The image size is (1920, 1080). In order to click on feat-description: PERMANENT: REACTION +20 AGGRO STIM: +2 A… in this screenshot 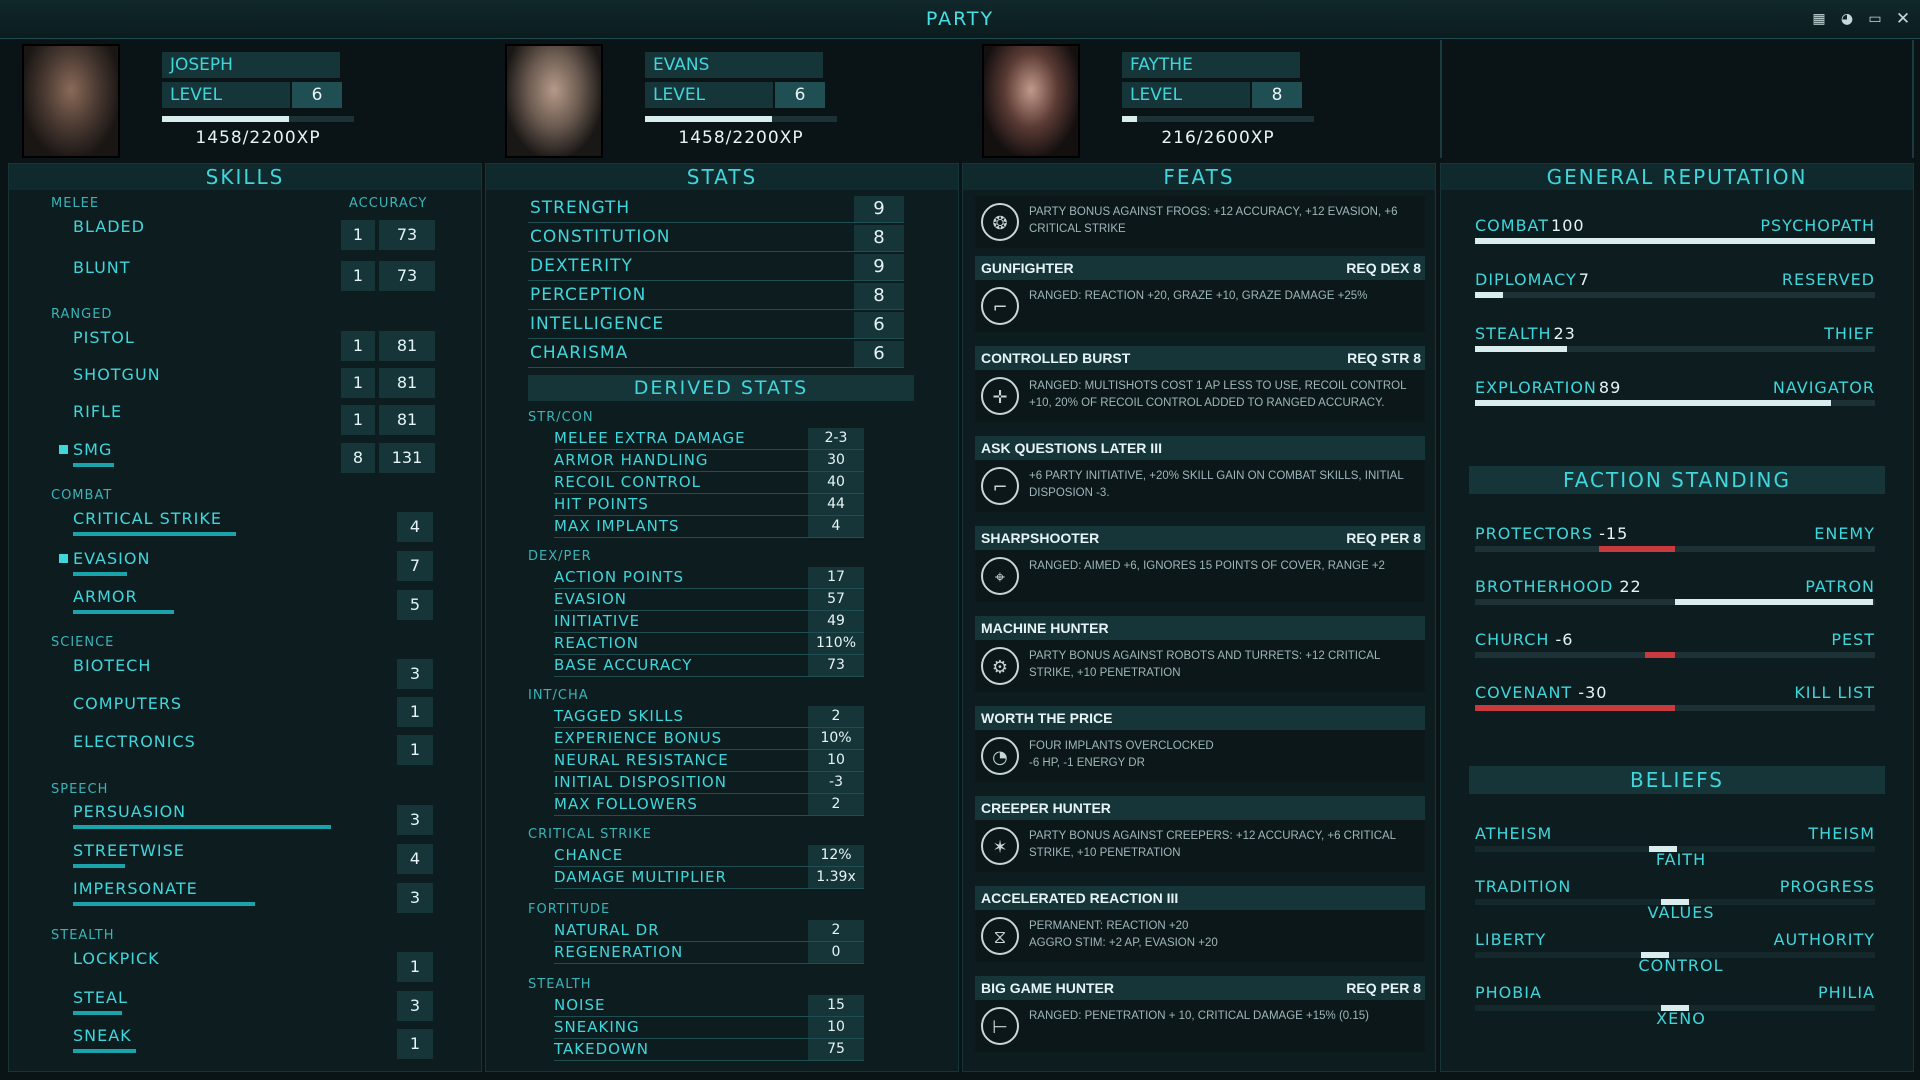, I will do `click(1123, 934)`.